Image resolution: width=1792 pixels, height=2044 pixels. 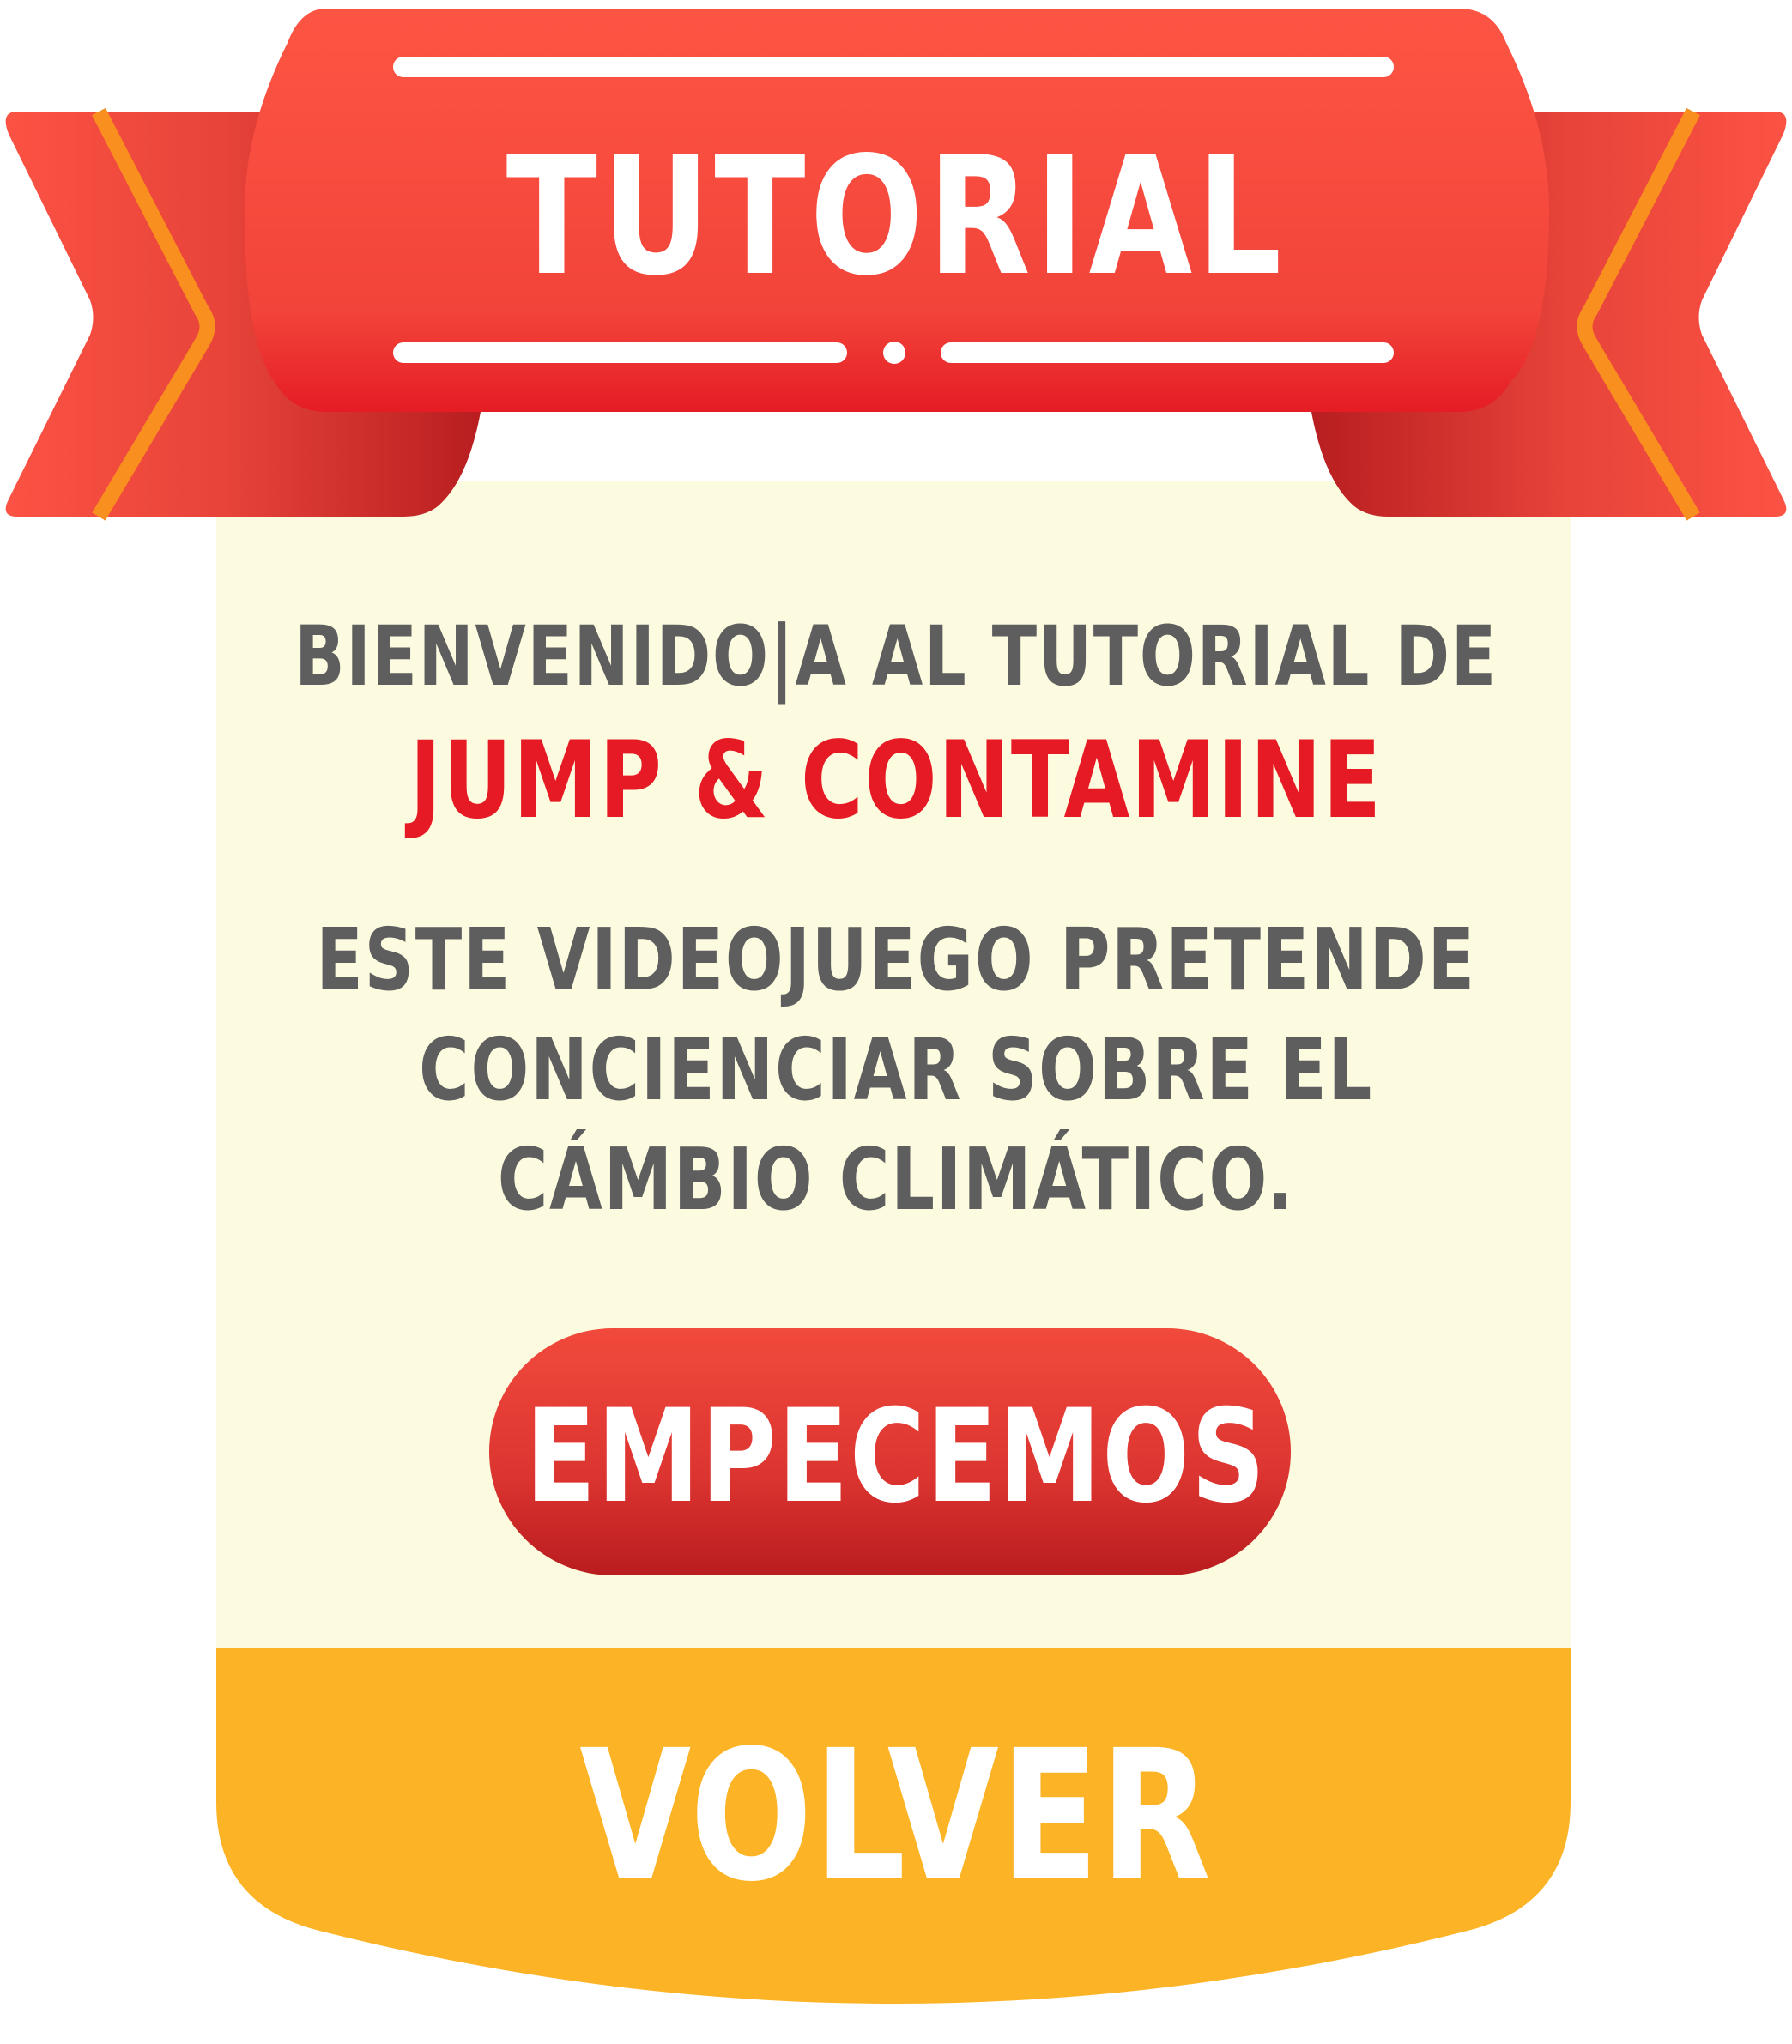 What do you see at coordinates (896, 1457) in the screenshot?
I see `start-button-label: EMPECEMOS` at bounding box center [896, 1457].